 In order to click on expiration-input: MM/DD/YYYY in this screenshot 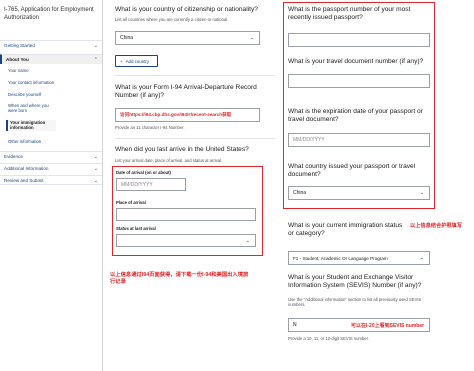, I will do `click(359, 140)`.